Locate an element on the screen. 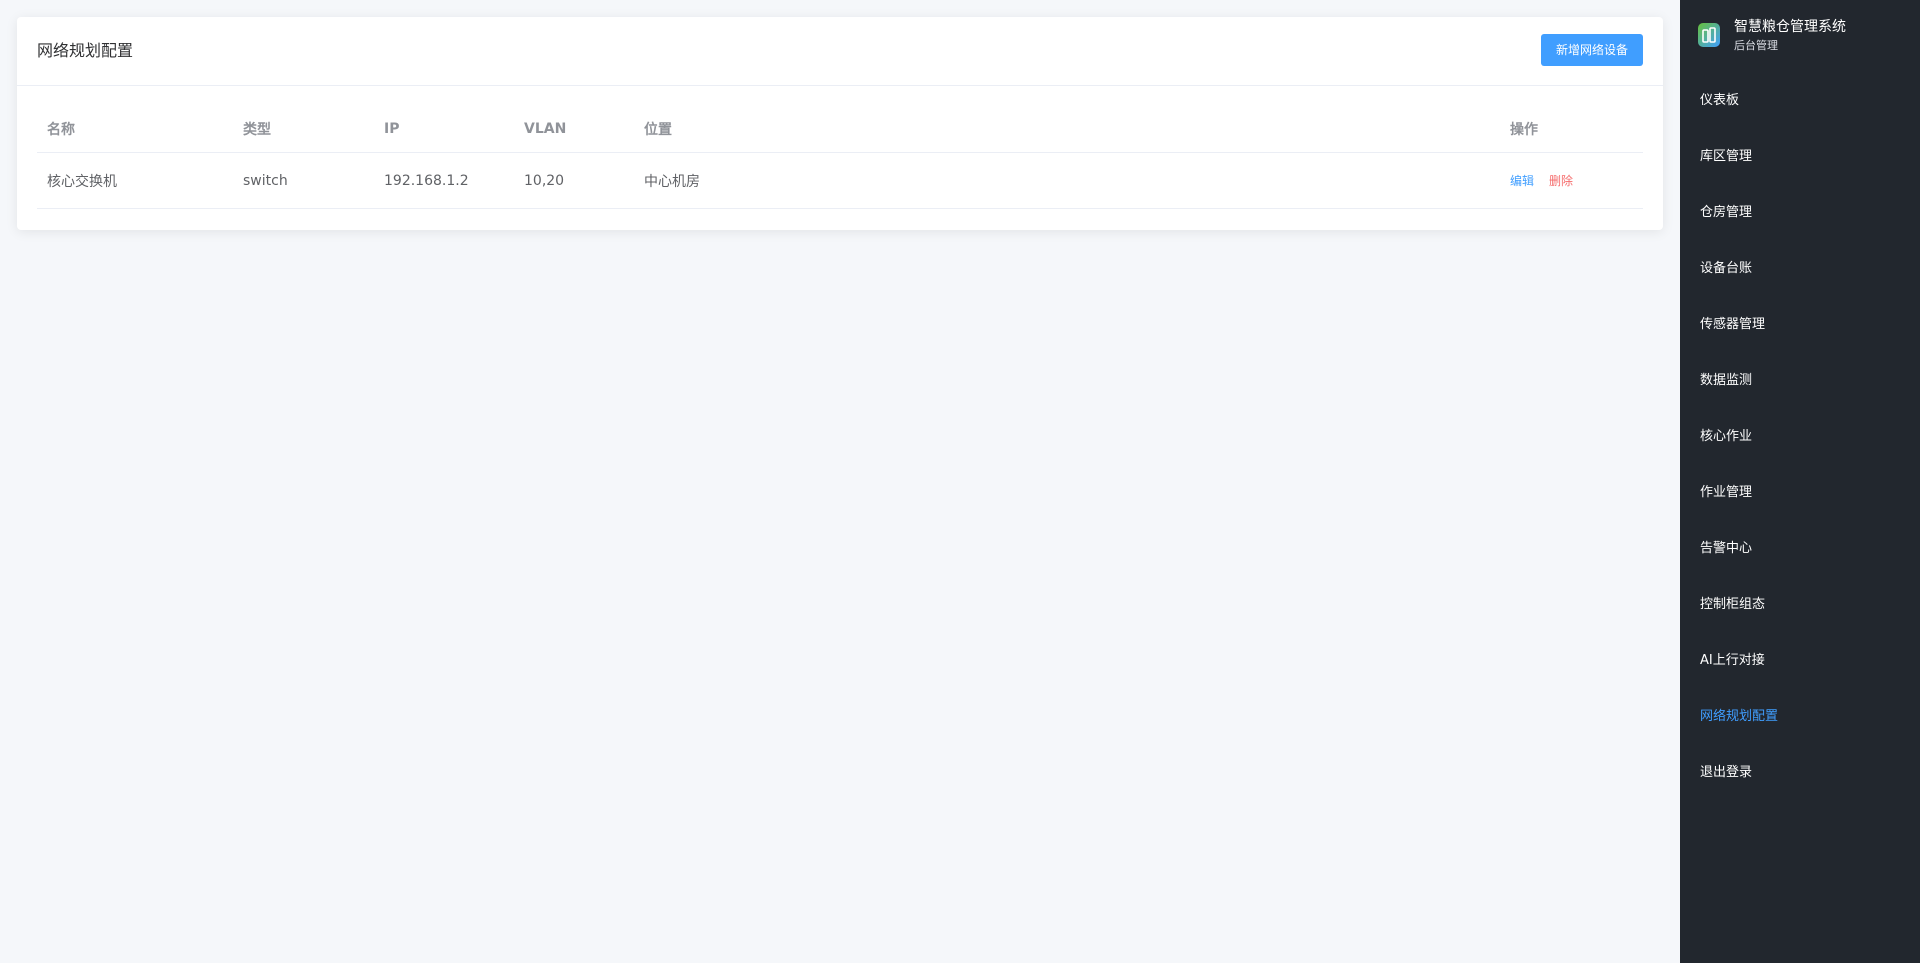  card-header: 网络规划配置 新增网络设备 is located at coordinates (840, 51).